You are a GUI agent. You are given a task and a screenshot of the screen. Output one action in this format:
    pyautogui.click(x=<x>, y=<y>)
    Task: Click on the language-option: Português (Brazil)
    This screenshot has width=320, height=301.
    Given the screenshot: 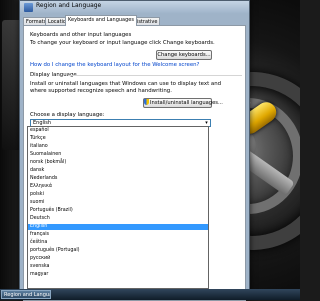 What is the action you would take?
    pyautogui.click(x=118, y=211)
    